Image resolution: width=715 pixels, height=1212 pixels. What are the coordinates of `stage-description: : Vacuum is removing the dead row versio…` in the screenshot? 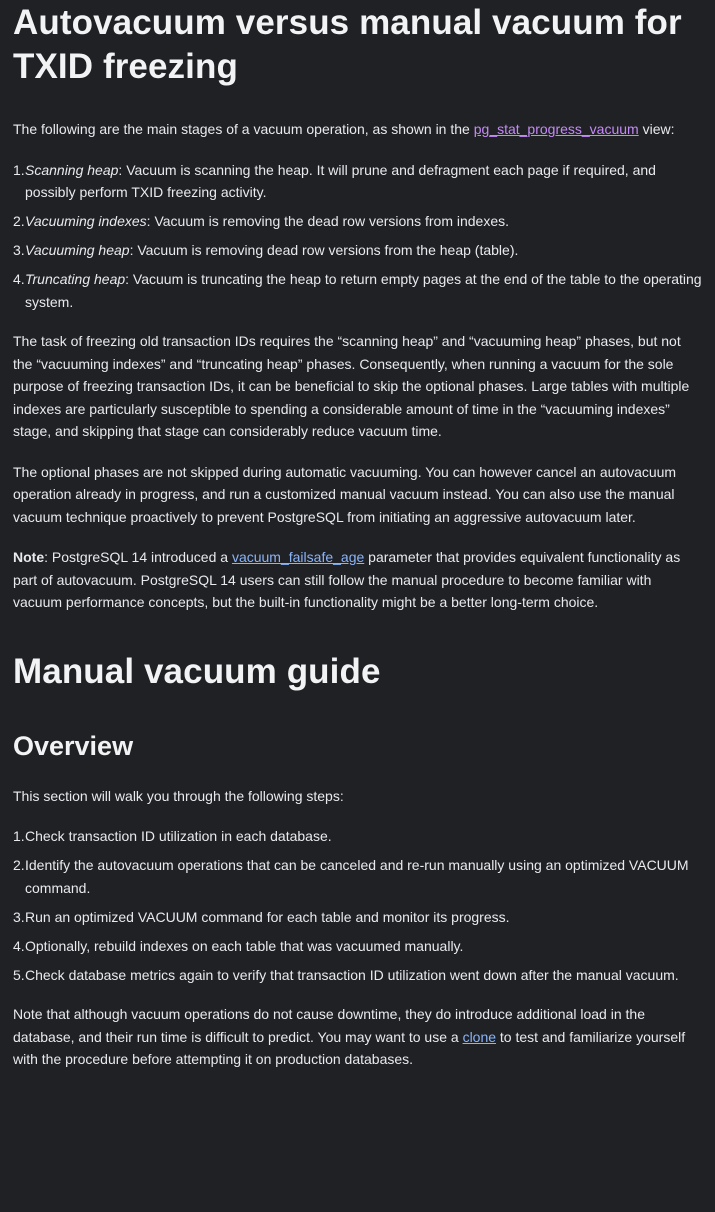 It's located at (328, 221).